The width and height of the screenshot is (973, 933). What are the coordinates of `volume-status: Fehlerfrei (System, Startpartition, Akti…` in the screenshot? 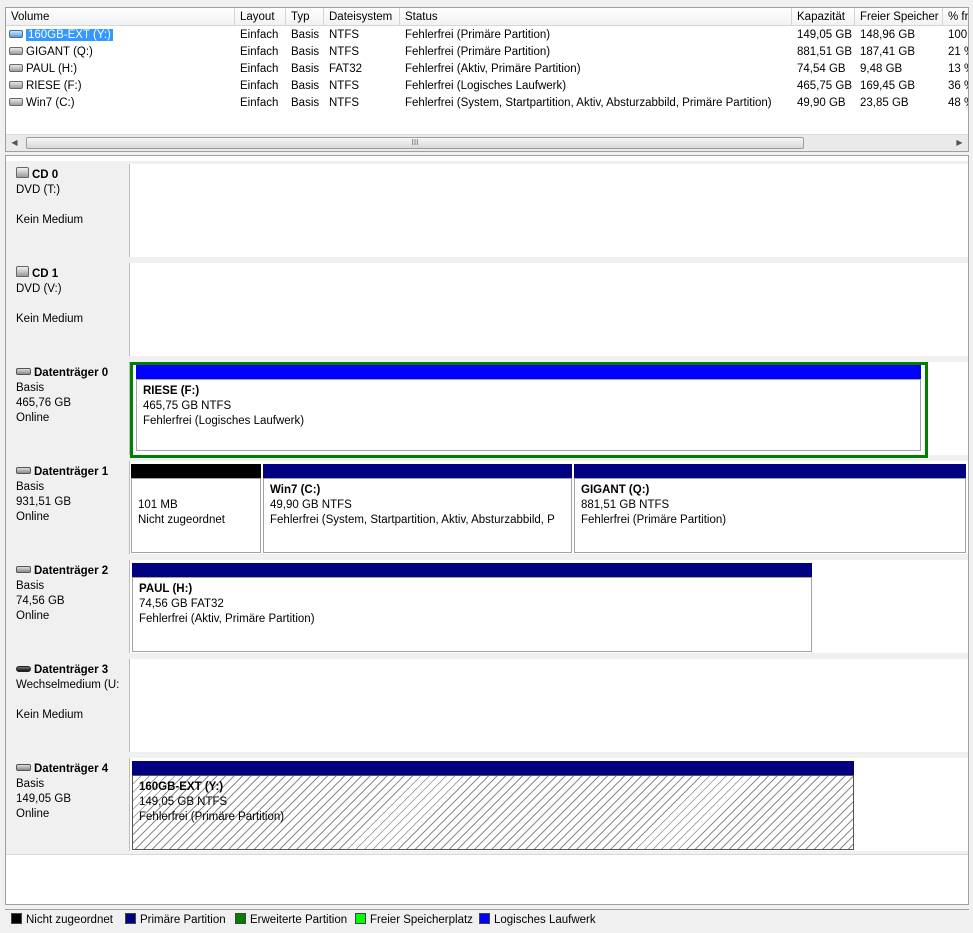 It's located at (588, 103).